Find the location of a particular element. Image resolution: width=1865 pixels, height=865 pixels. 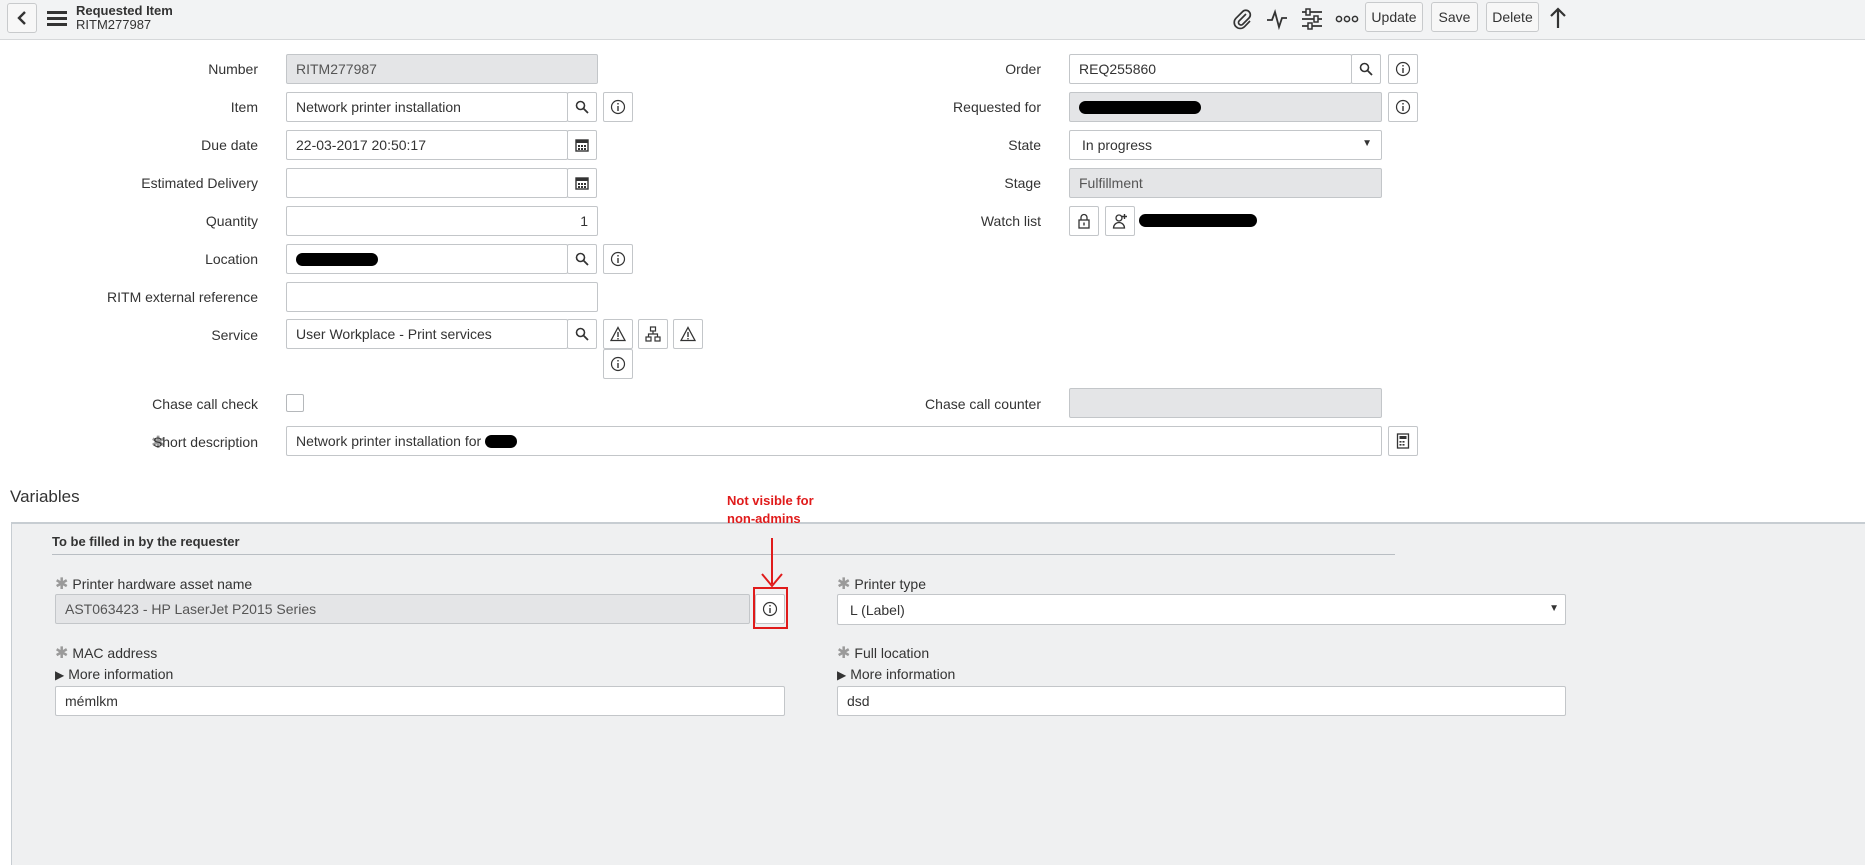

service-field: User Workplace - Print services is located at coordinates (427, 334).